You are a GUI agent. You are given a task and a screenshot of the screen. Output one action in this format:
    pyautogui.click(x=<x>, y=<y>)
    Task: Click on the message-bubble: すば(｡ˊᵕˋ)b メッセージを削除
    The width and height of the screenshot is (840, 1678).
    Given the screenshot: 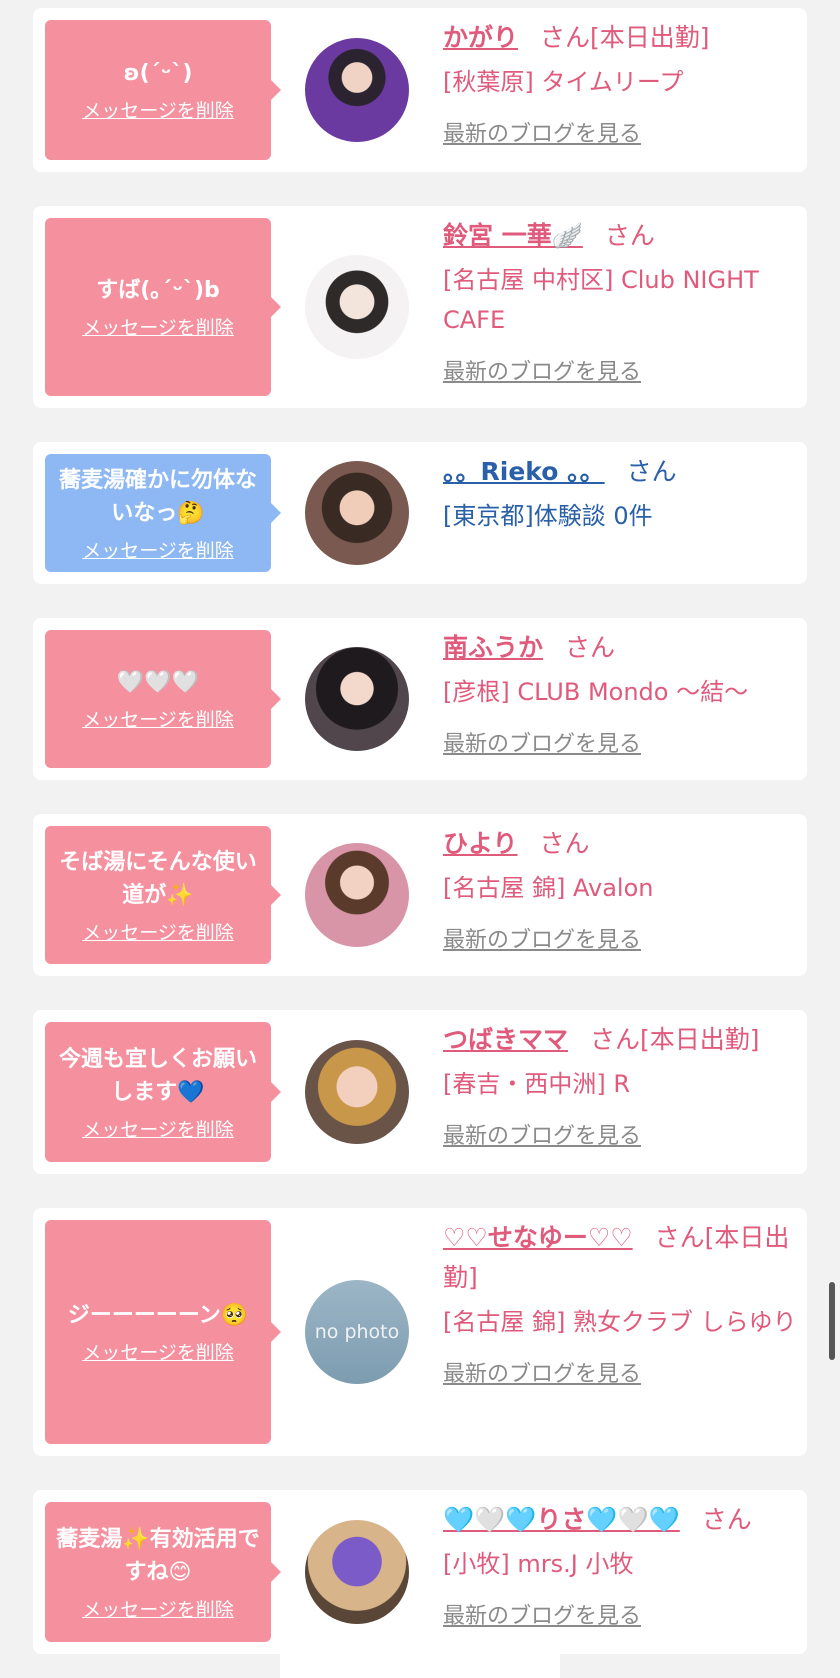 What is the action you would take?
    pyautogui.click(x=163, y=307)
    